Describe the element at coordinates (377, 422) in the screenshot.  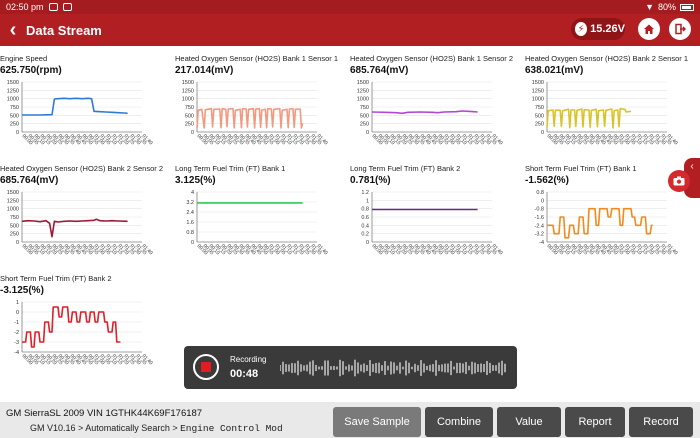
I see `save-sample-button: Save Sample` at that location.